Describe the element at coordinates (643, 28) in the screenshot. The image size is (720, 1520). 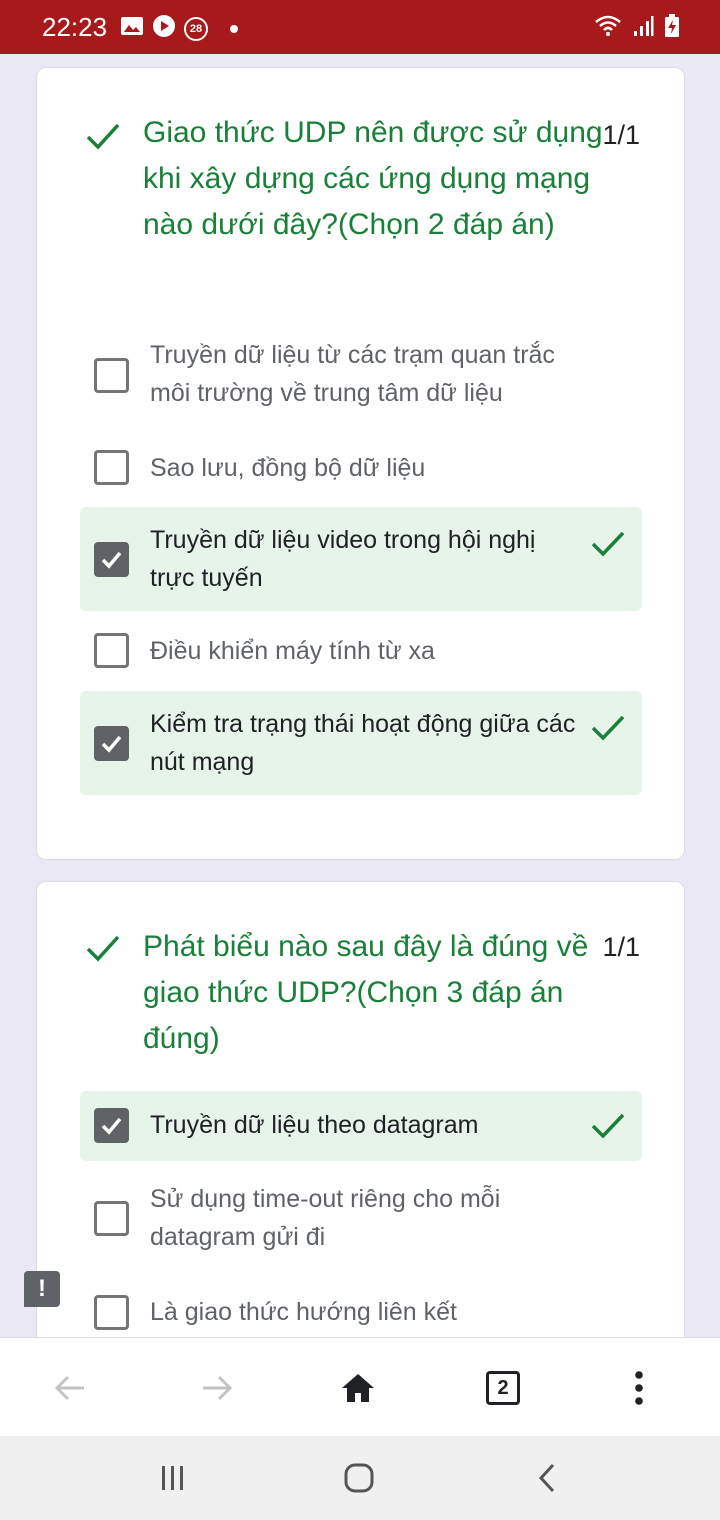
I see `signal-icon` at that location.